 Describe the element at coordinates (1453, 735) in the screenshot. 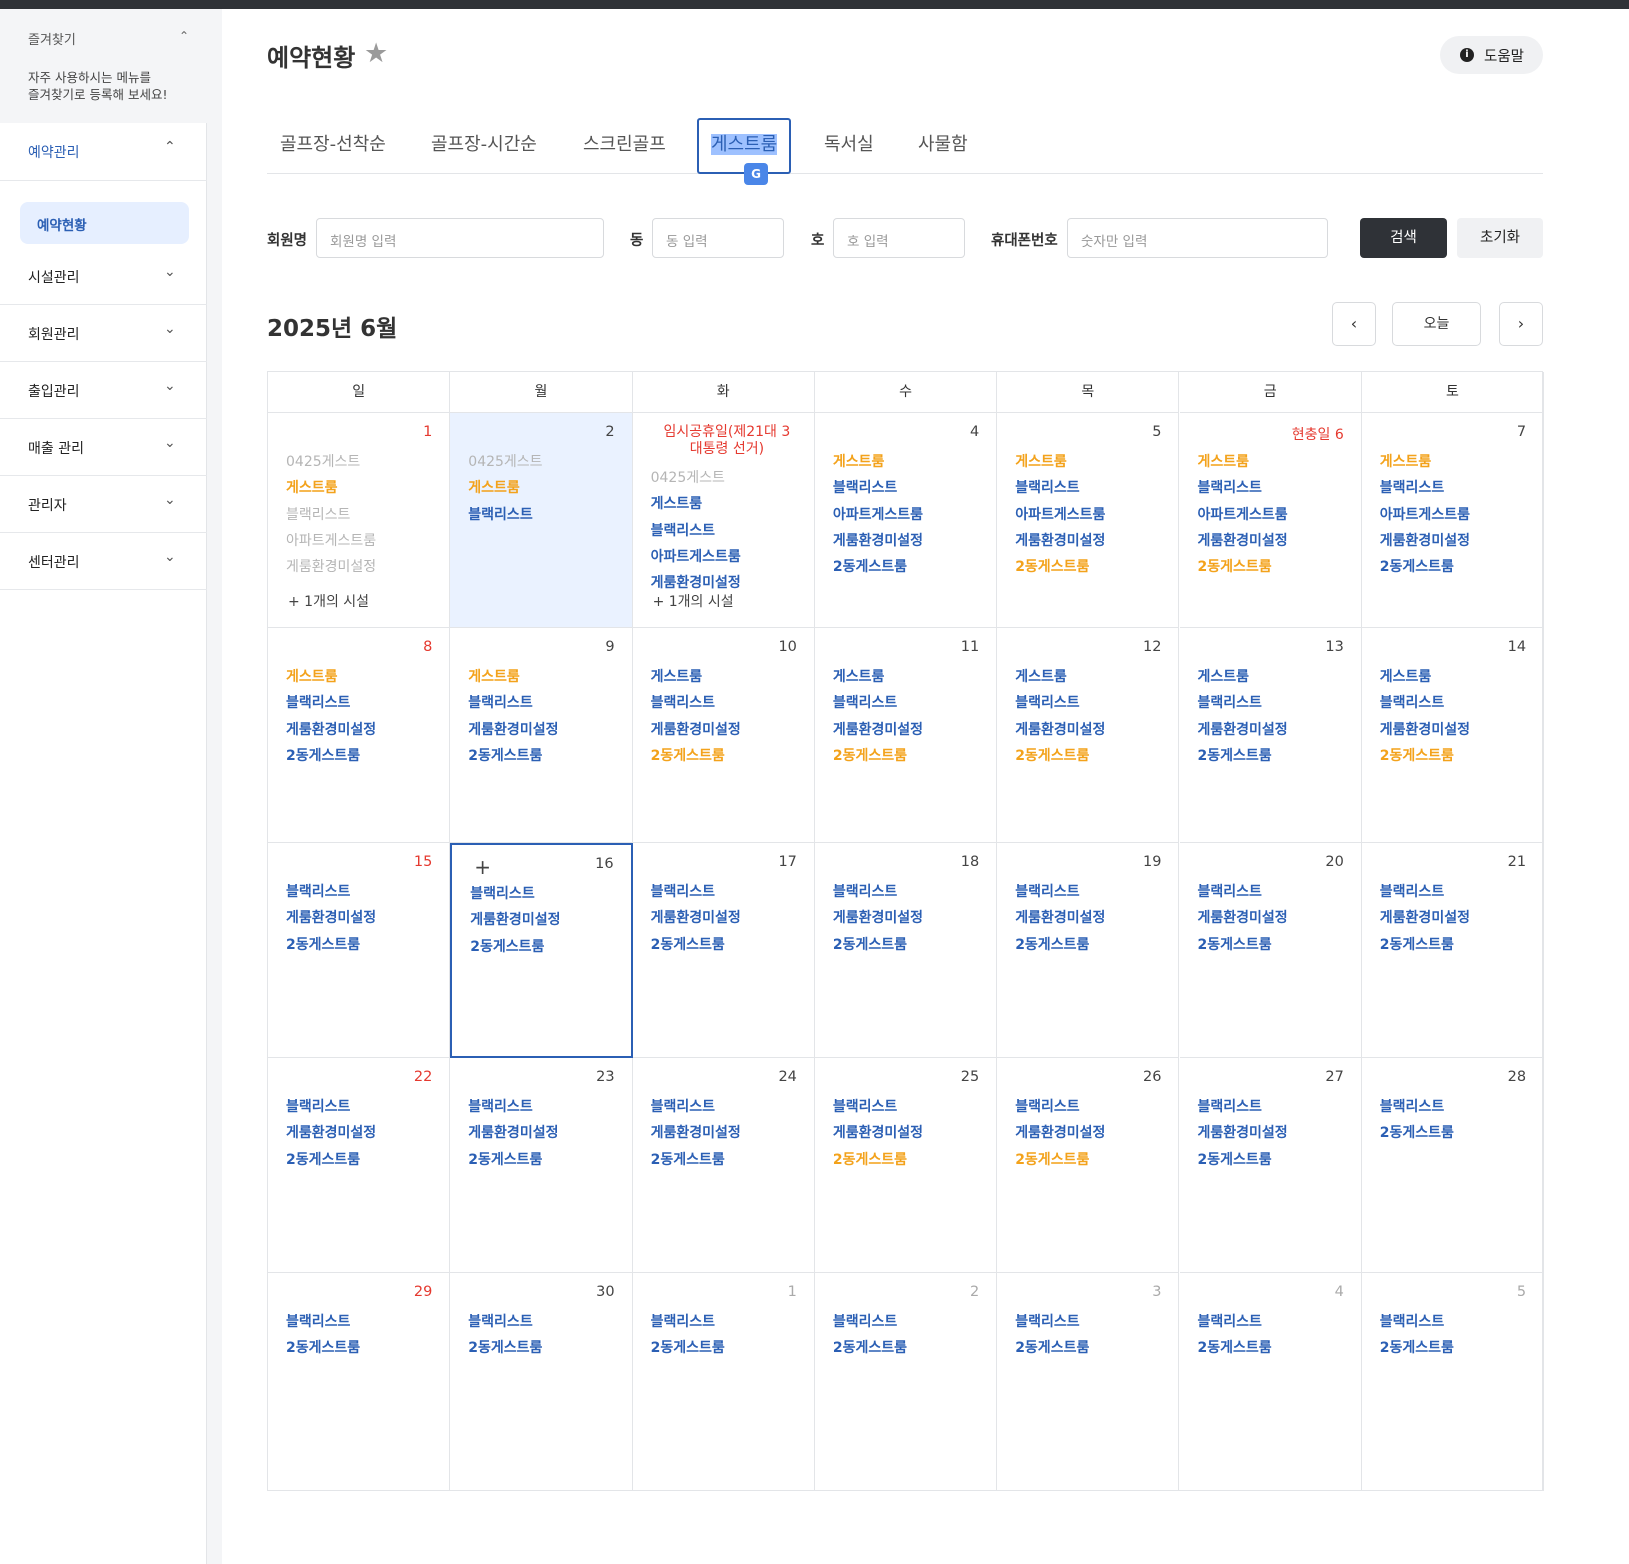

I see `calendar-day-cell: 14 게스트룸 블랙리스트 게룸환경미설정 2동게스트룸` at that location.